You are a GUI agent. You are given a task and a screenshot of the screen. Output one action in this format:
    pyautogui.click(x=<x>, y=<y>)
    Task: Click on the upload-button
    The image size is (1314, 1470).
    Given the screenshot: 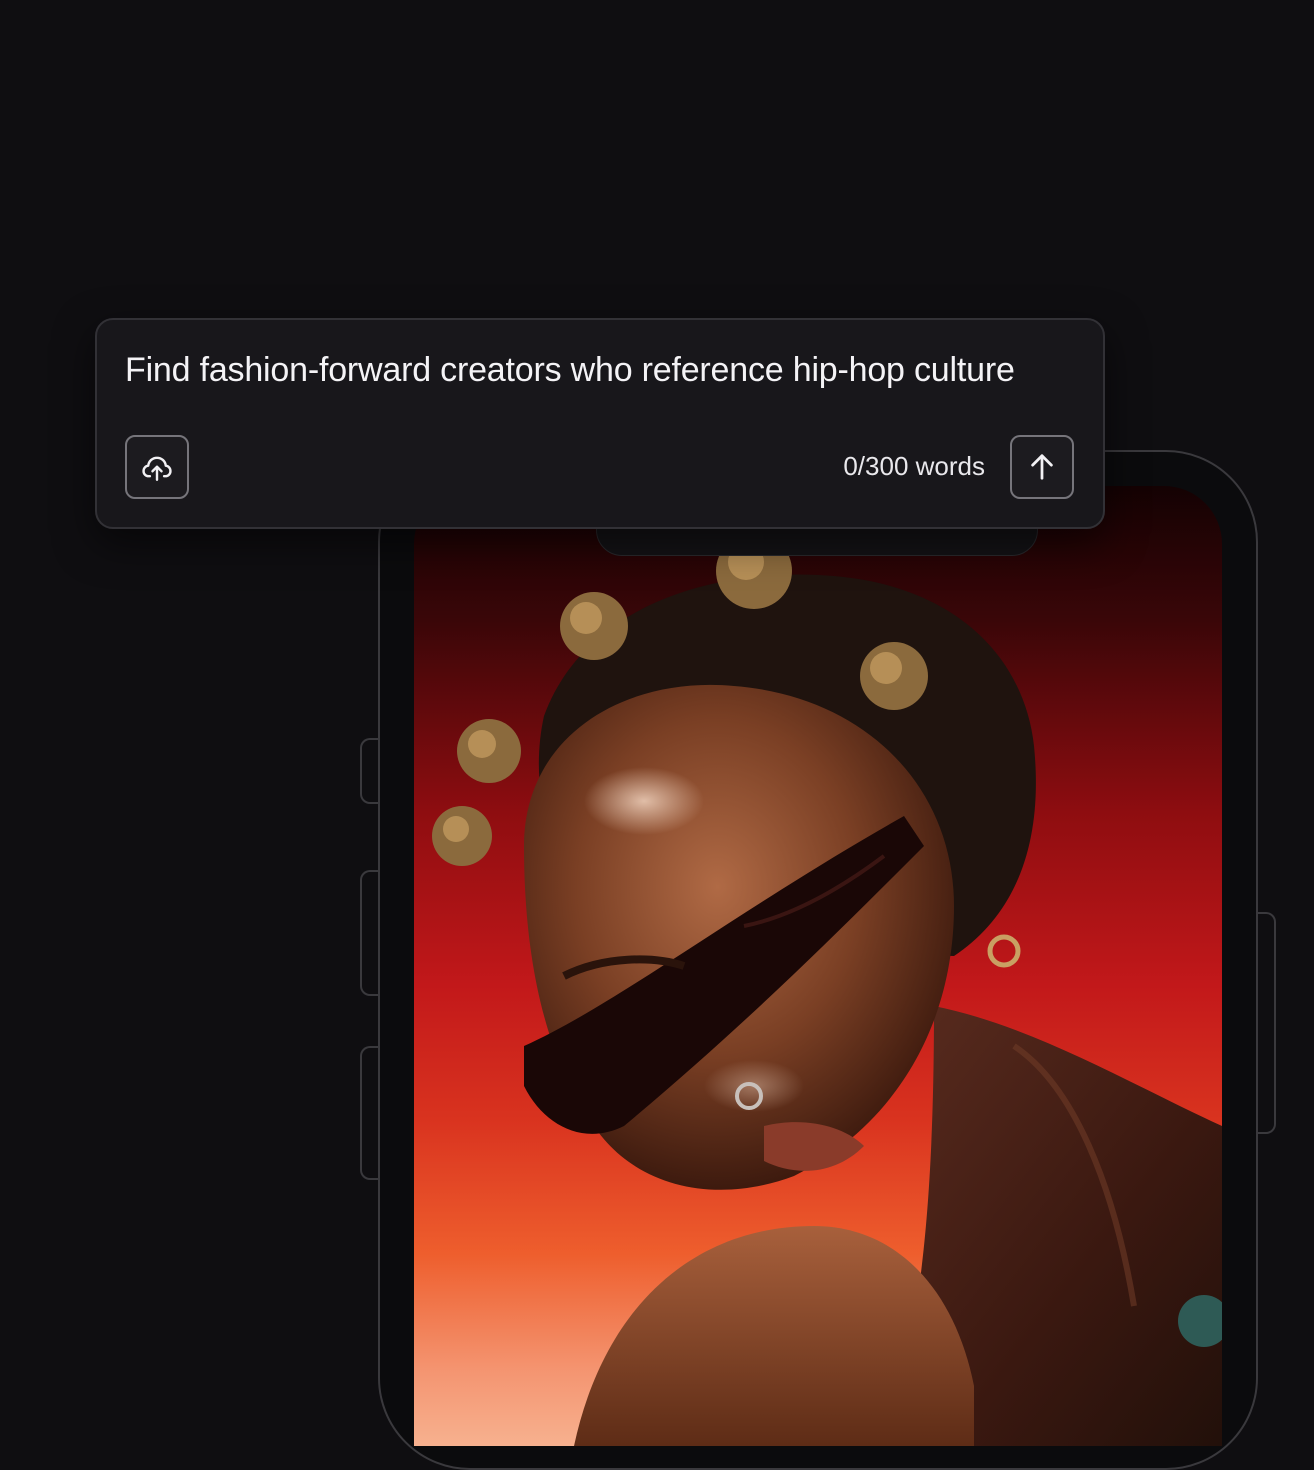 What is the action you would take?
    pyautogui.click(x=157, y=467)
    